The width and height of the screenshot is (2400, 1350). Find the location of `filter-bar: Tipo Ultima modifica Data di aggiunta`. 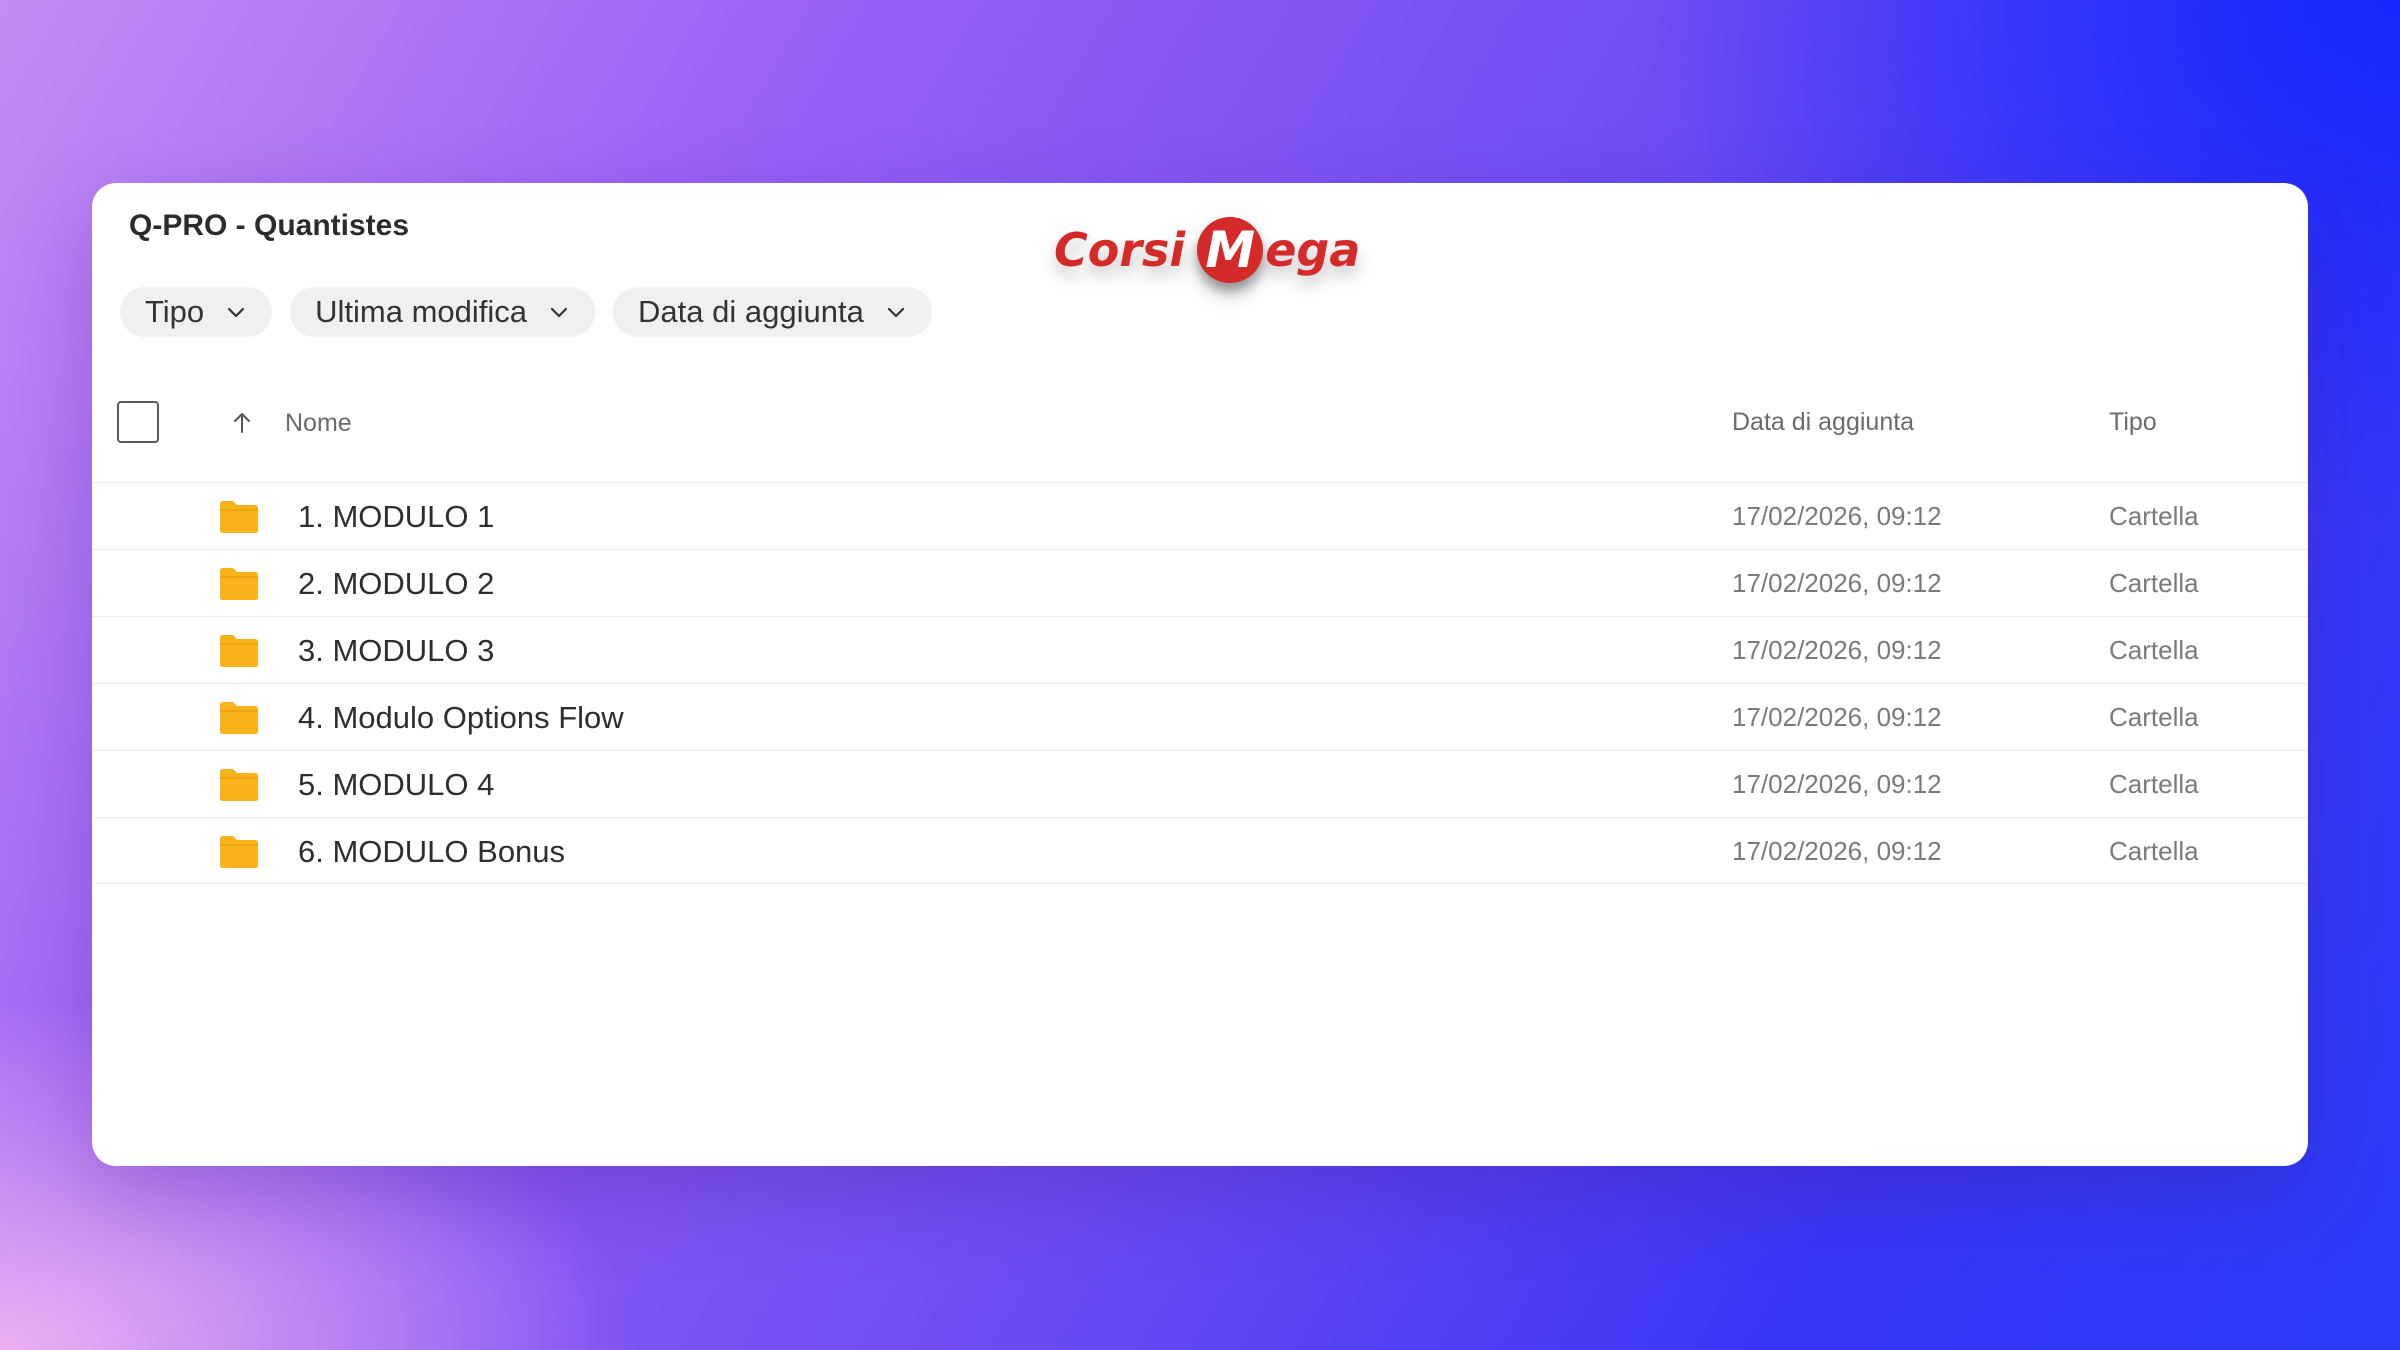

filter-bar: Tipo Ultima modifica Data di aggiunta is located at coordinates (526, 312).